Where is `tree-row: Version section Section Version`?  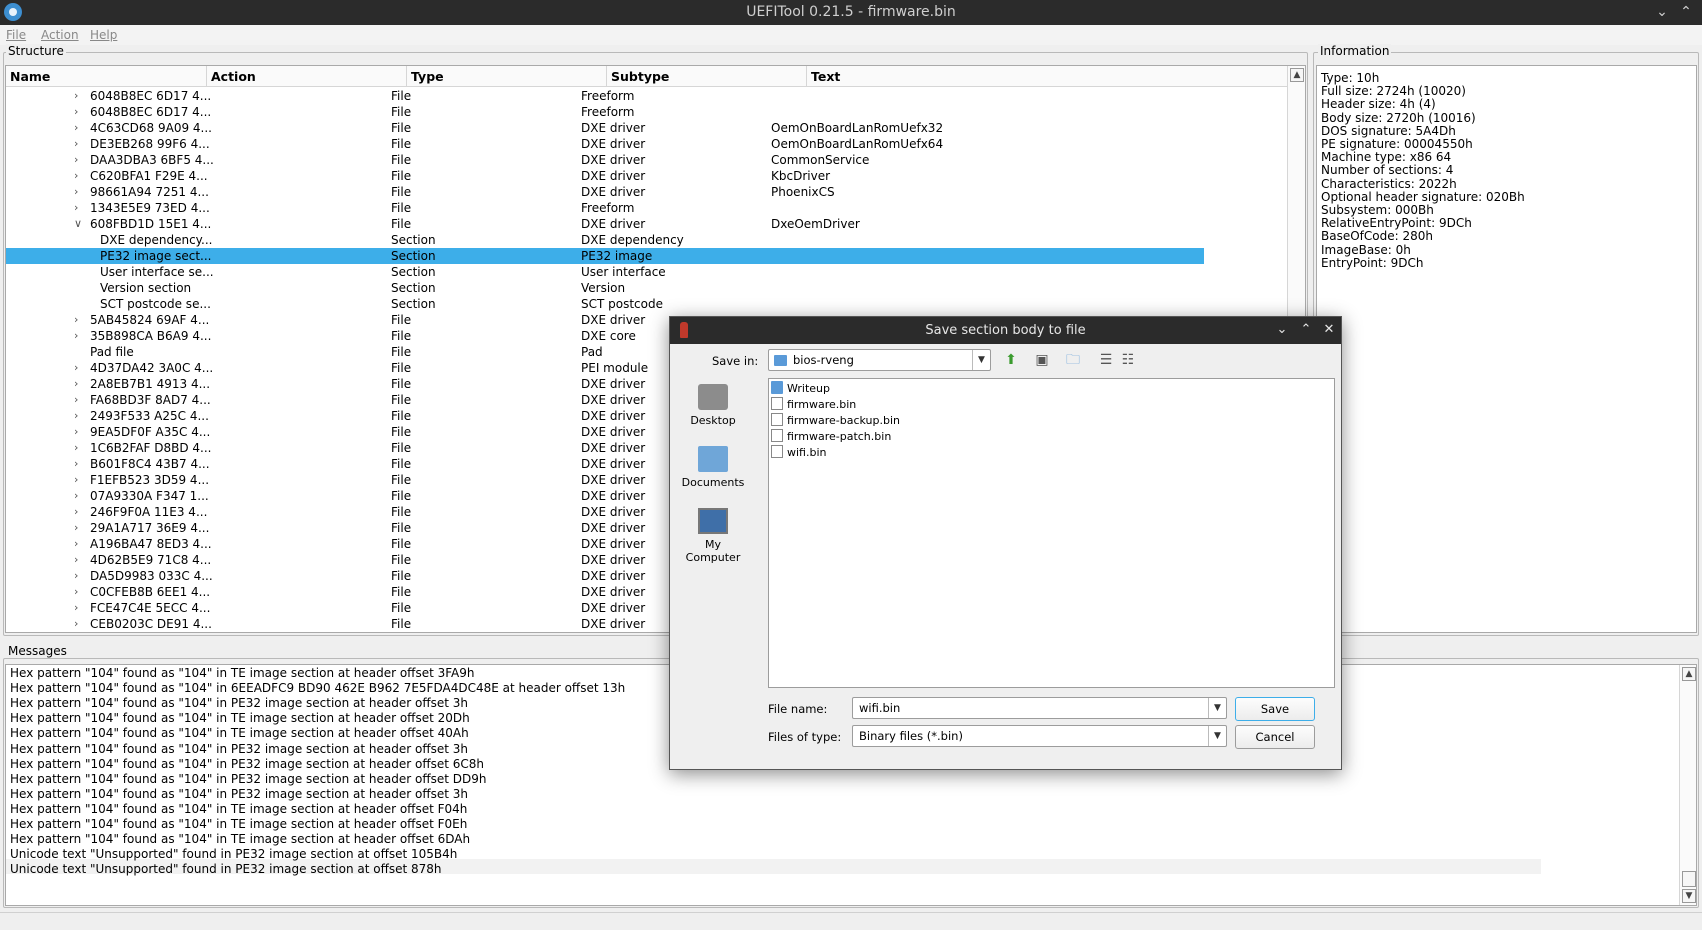 tree-row: Version section Section Version is located at coordinates (605, 288).